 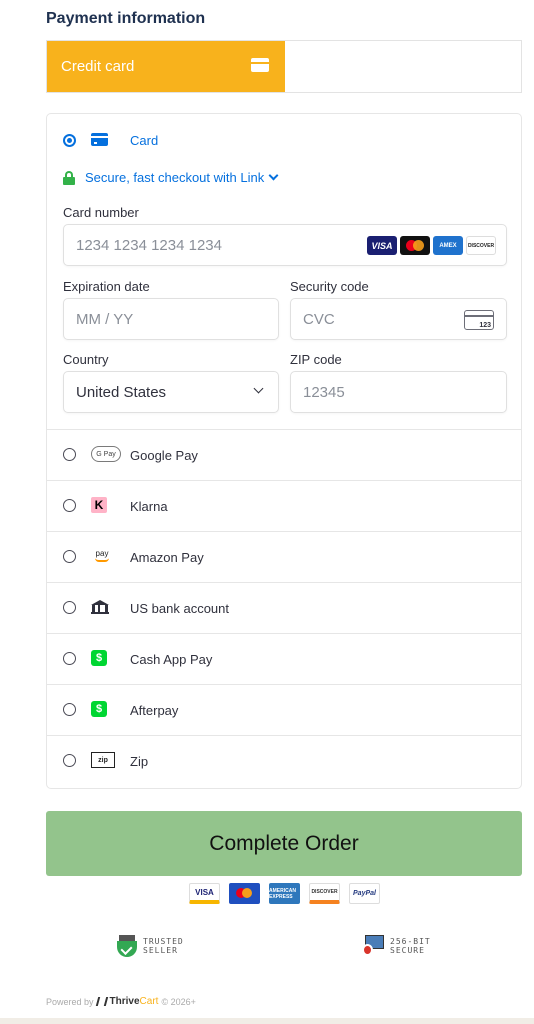 I want to click on paypal-logo: PayPal, so click(x=364, y=893).